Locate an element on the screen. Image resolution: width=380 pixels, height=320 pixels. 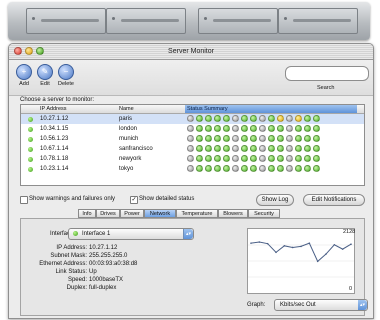
graph-max-label: 2128 is located at coordinates (349, 232).